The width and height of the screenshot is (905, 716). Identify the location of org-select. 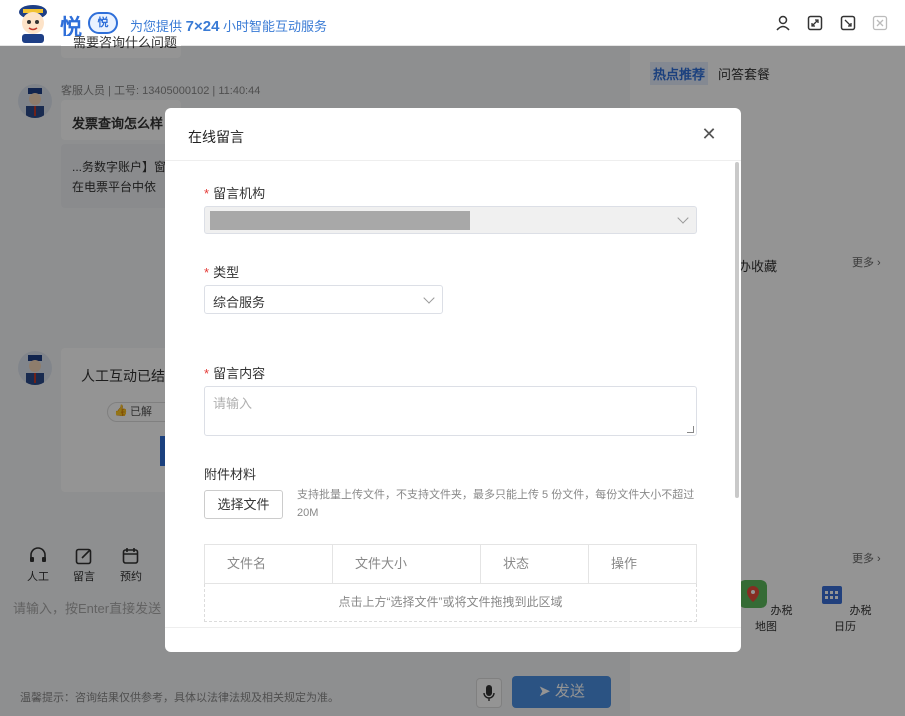
(450, 220).